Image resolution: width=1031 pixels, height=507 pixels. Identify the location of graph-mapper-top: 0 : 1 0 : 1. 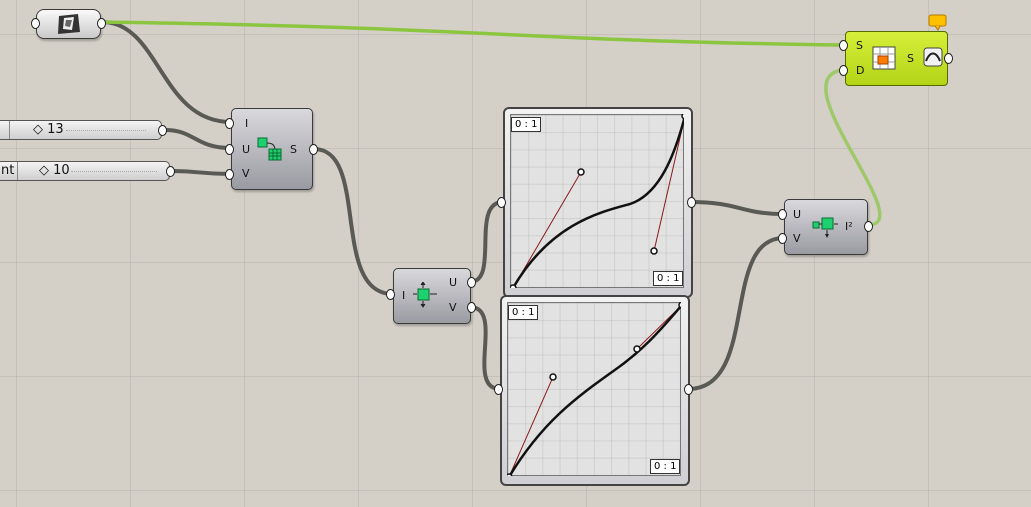
(598, 202).